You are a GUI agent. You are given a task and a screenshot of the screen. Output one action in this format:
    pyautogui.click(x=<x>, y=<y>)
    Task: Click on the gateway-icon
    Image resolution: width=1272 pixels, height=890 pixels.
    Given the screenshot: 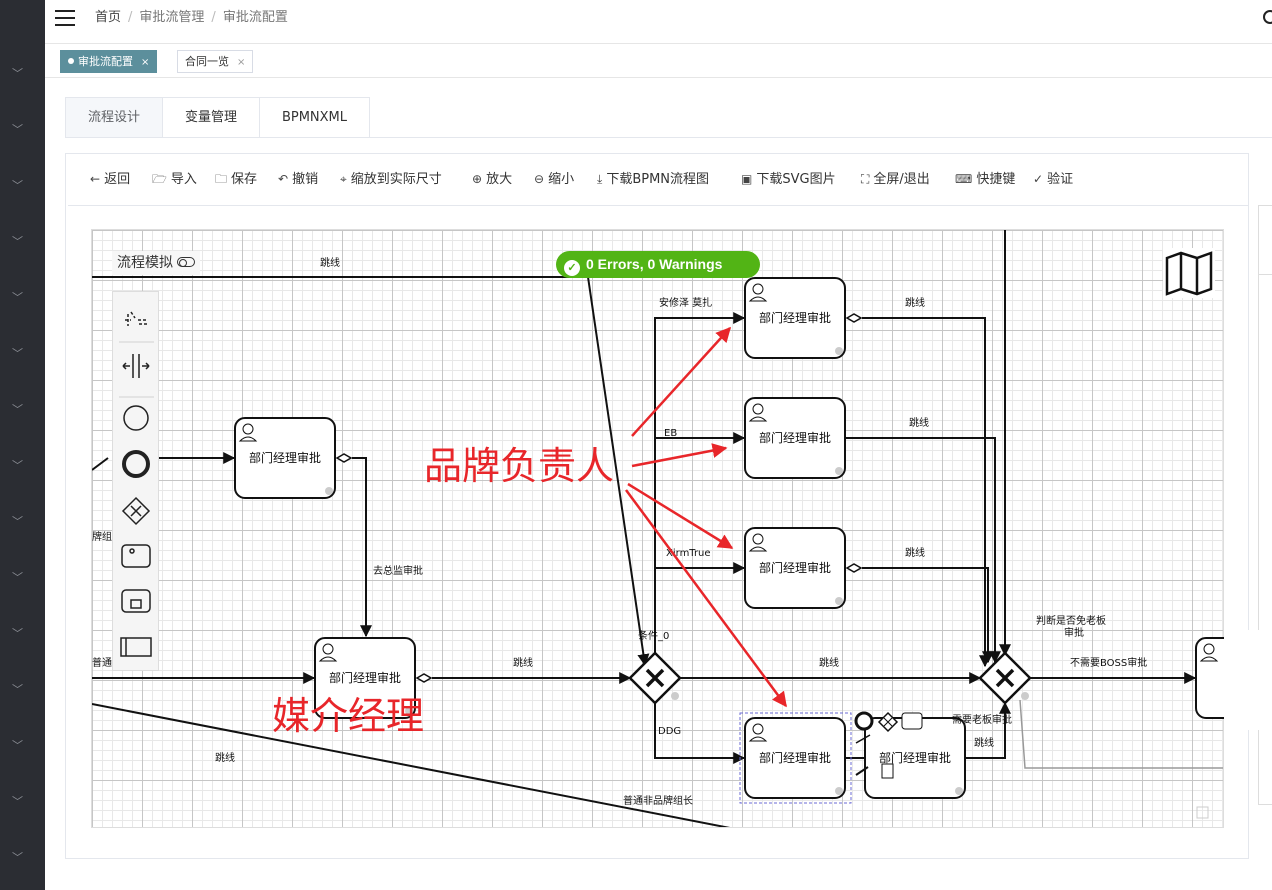 What is the action you would take?
    pyautogui.click(x=136, y=511)
    